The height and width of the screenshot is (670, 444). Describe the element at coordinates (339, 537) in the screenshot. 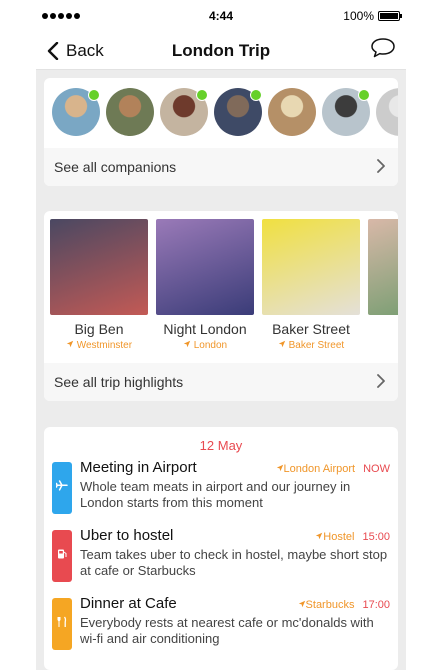

I see `event-location-text: Hostel` at that location.